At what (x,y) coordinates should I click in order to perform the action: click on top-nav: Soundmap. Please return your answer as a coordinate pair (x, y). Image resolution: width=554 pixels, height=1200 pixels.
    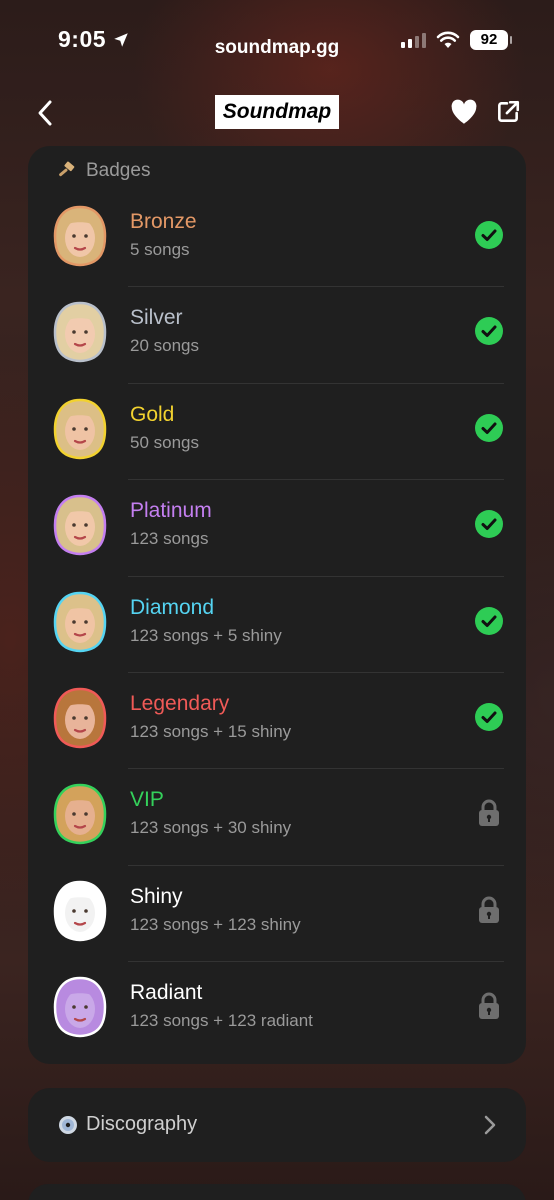
    Looking at the image, I should click on (277, 113).